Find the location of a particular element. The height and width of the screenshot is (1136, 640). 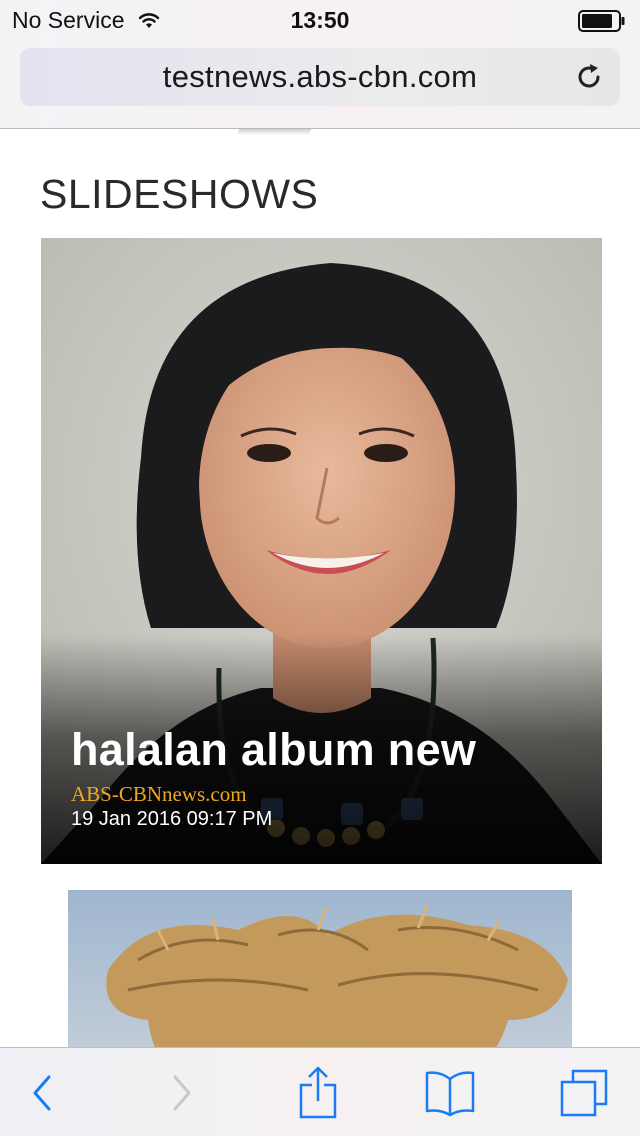

forward-button is located at coordinates (182, 1092).